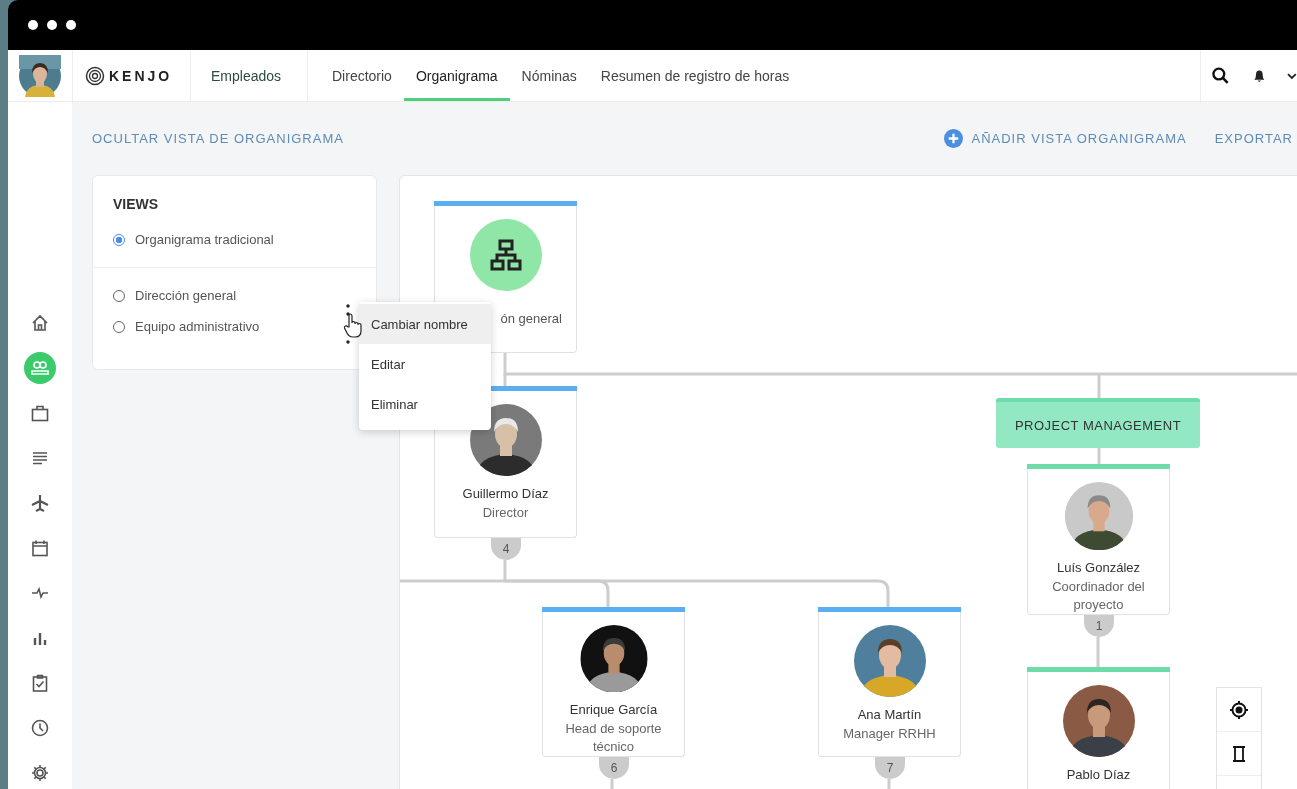 This screenshot has width=1297, height=789. What do you see at coordinates (505, 513) in the screenshot?
I see `employee-role: Director` at bounding box center [505, 513].